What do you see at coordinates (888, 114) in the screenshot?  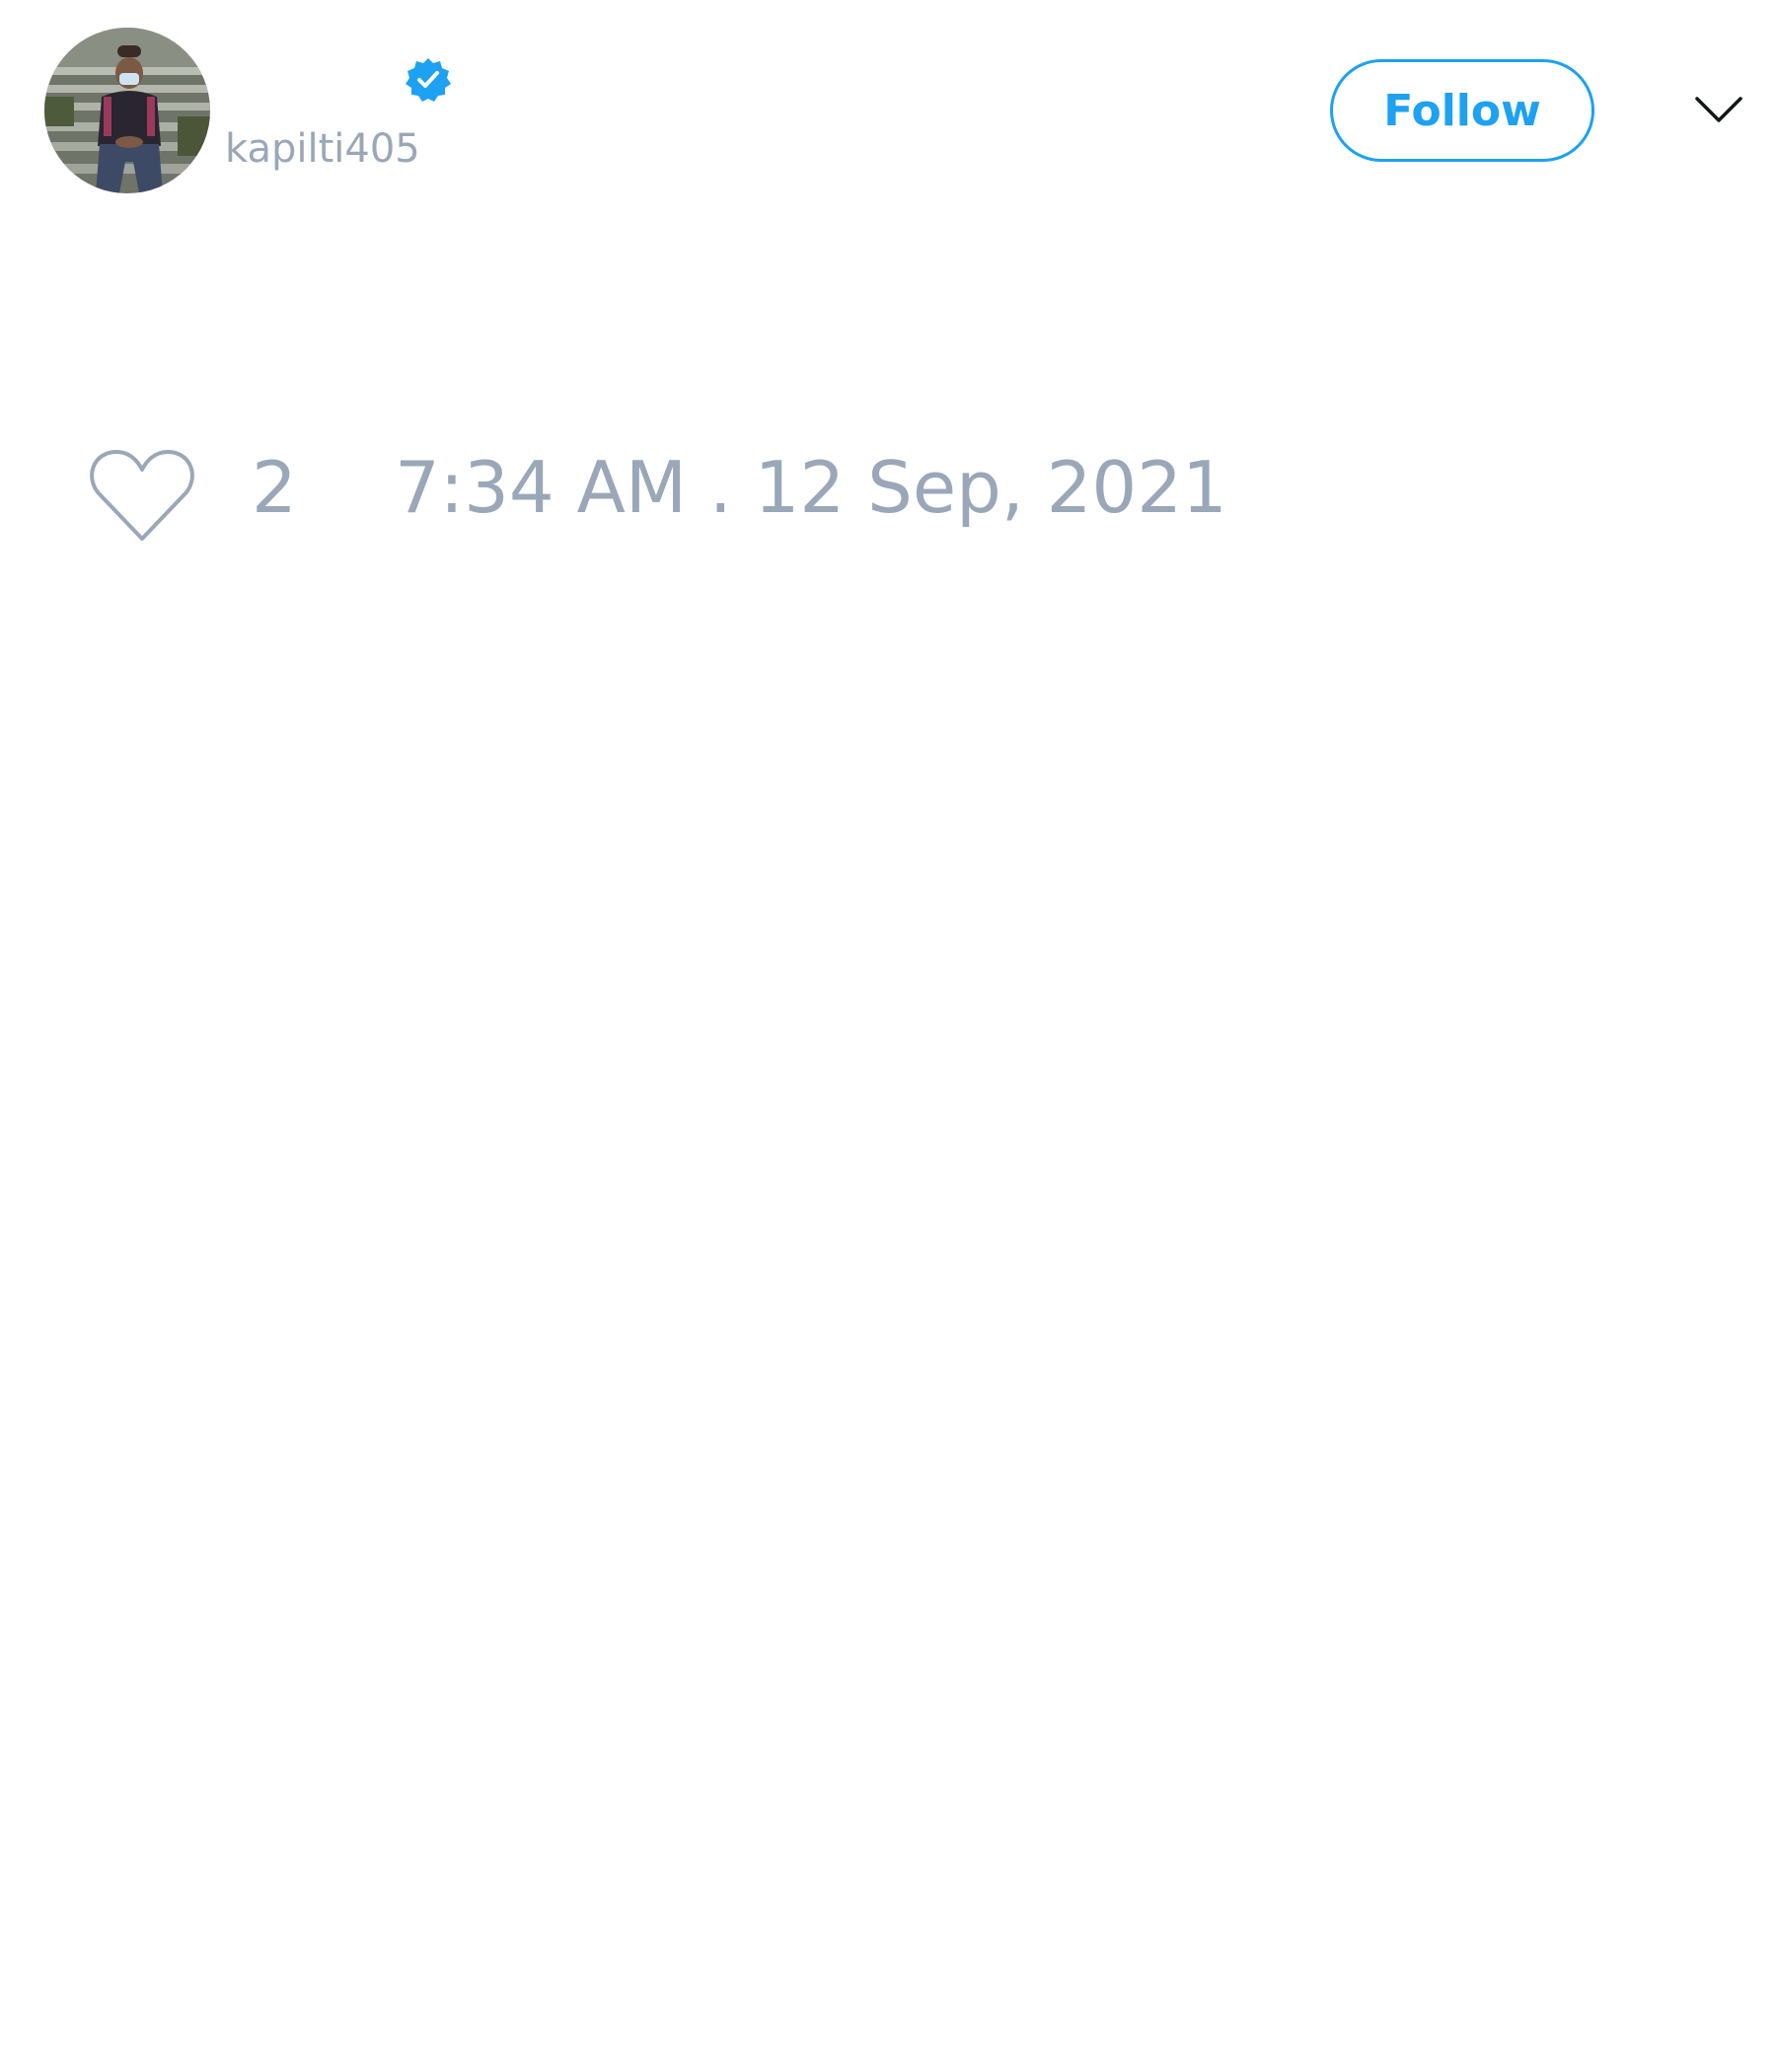 I see `tweet-header: kapilti405 Follow` at bounding box center [888, 114].